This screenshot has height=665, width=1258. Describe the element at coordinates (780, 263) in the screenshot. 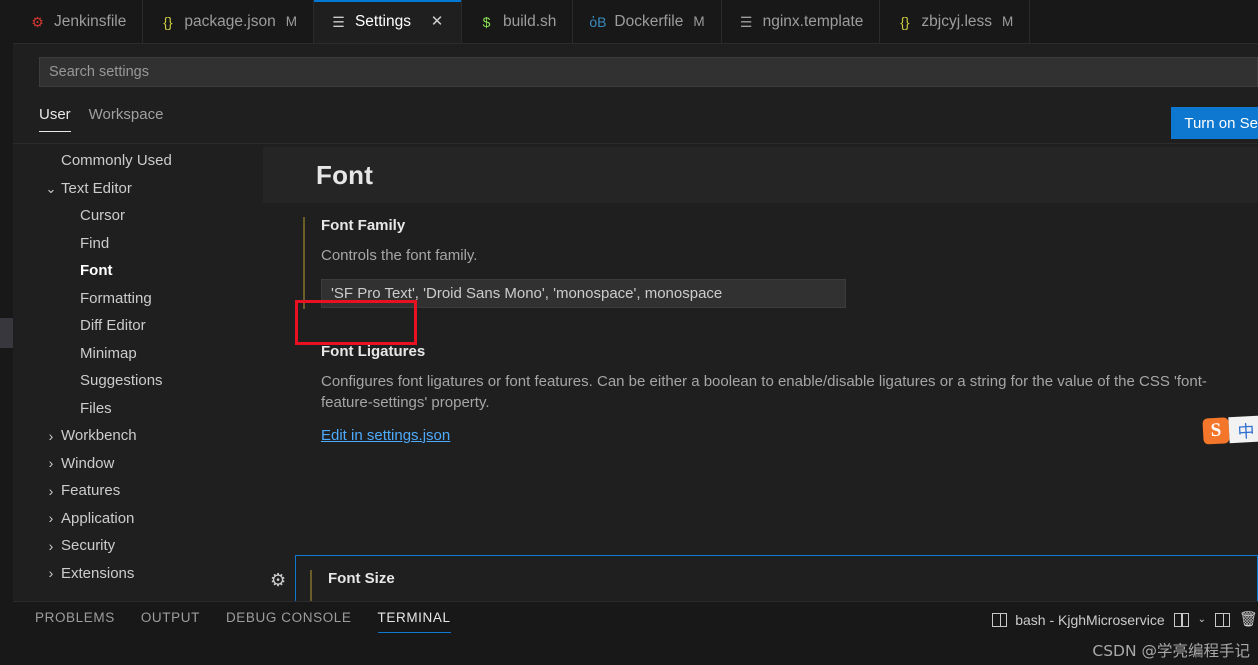

I see `setting-row-font-family: Font Family Controls the font family.` at that location.